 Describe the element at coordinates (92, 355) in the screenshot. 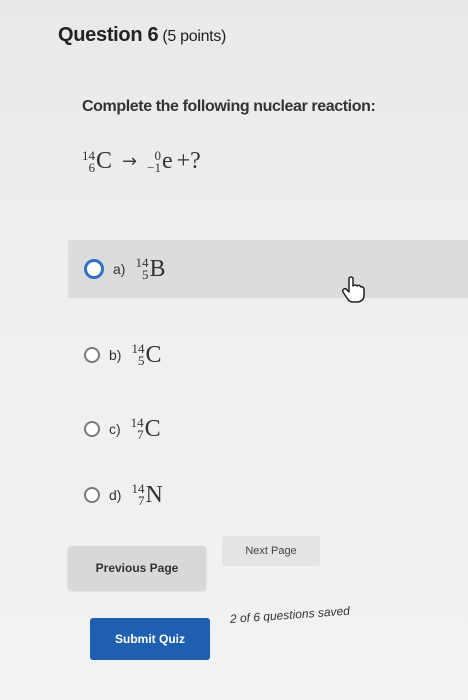

I see `radio-button-b` at that location.